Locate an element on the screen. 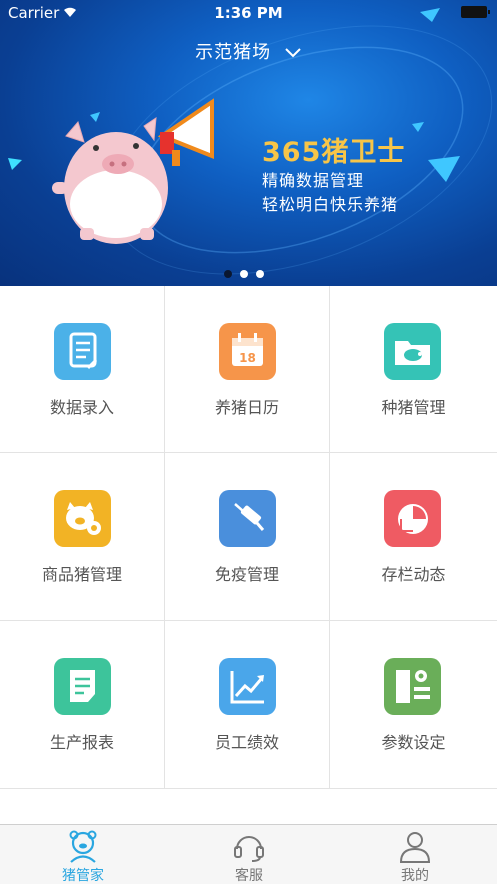  pig-gear-icon is located at coordinates (82, 518).